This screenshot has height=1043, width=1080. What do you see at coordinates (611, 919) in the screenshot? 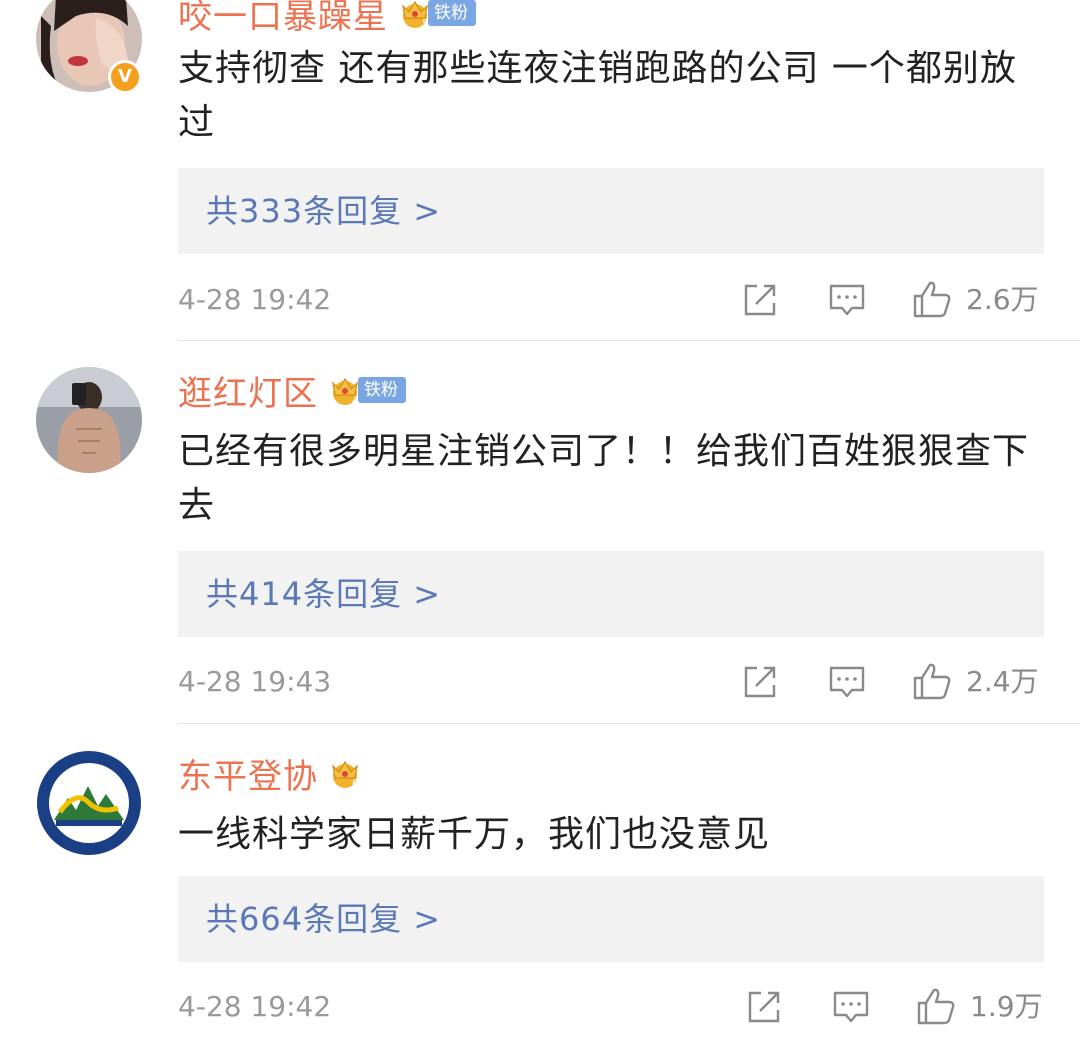
I see `reply-box: 共664条回复 >` at bounding box center [611, 919].